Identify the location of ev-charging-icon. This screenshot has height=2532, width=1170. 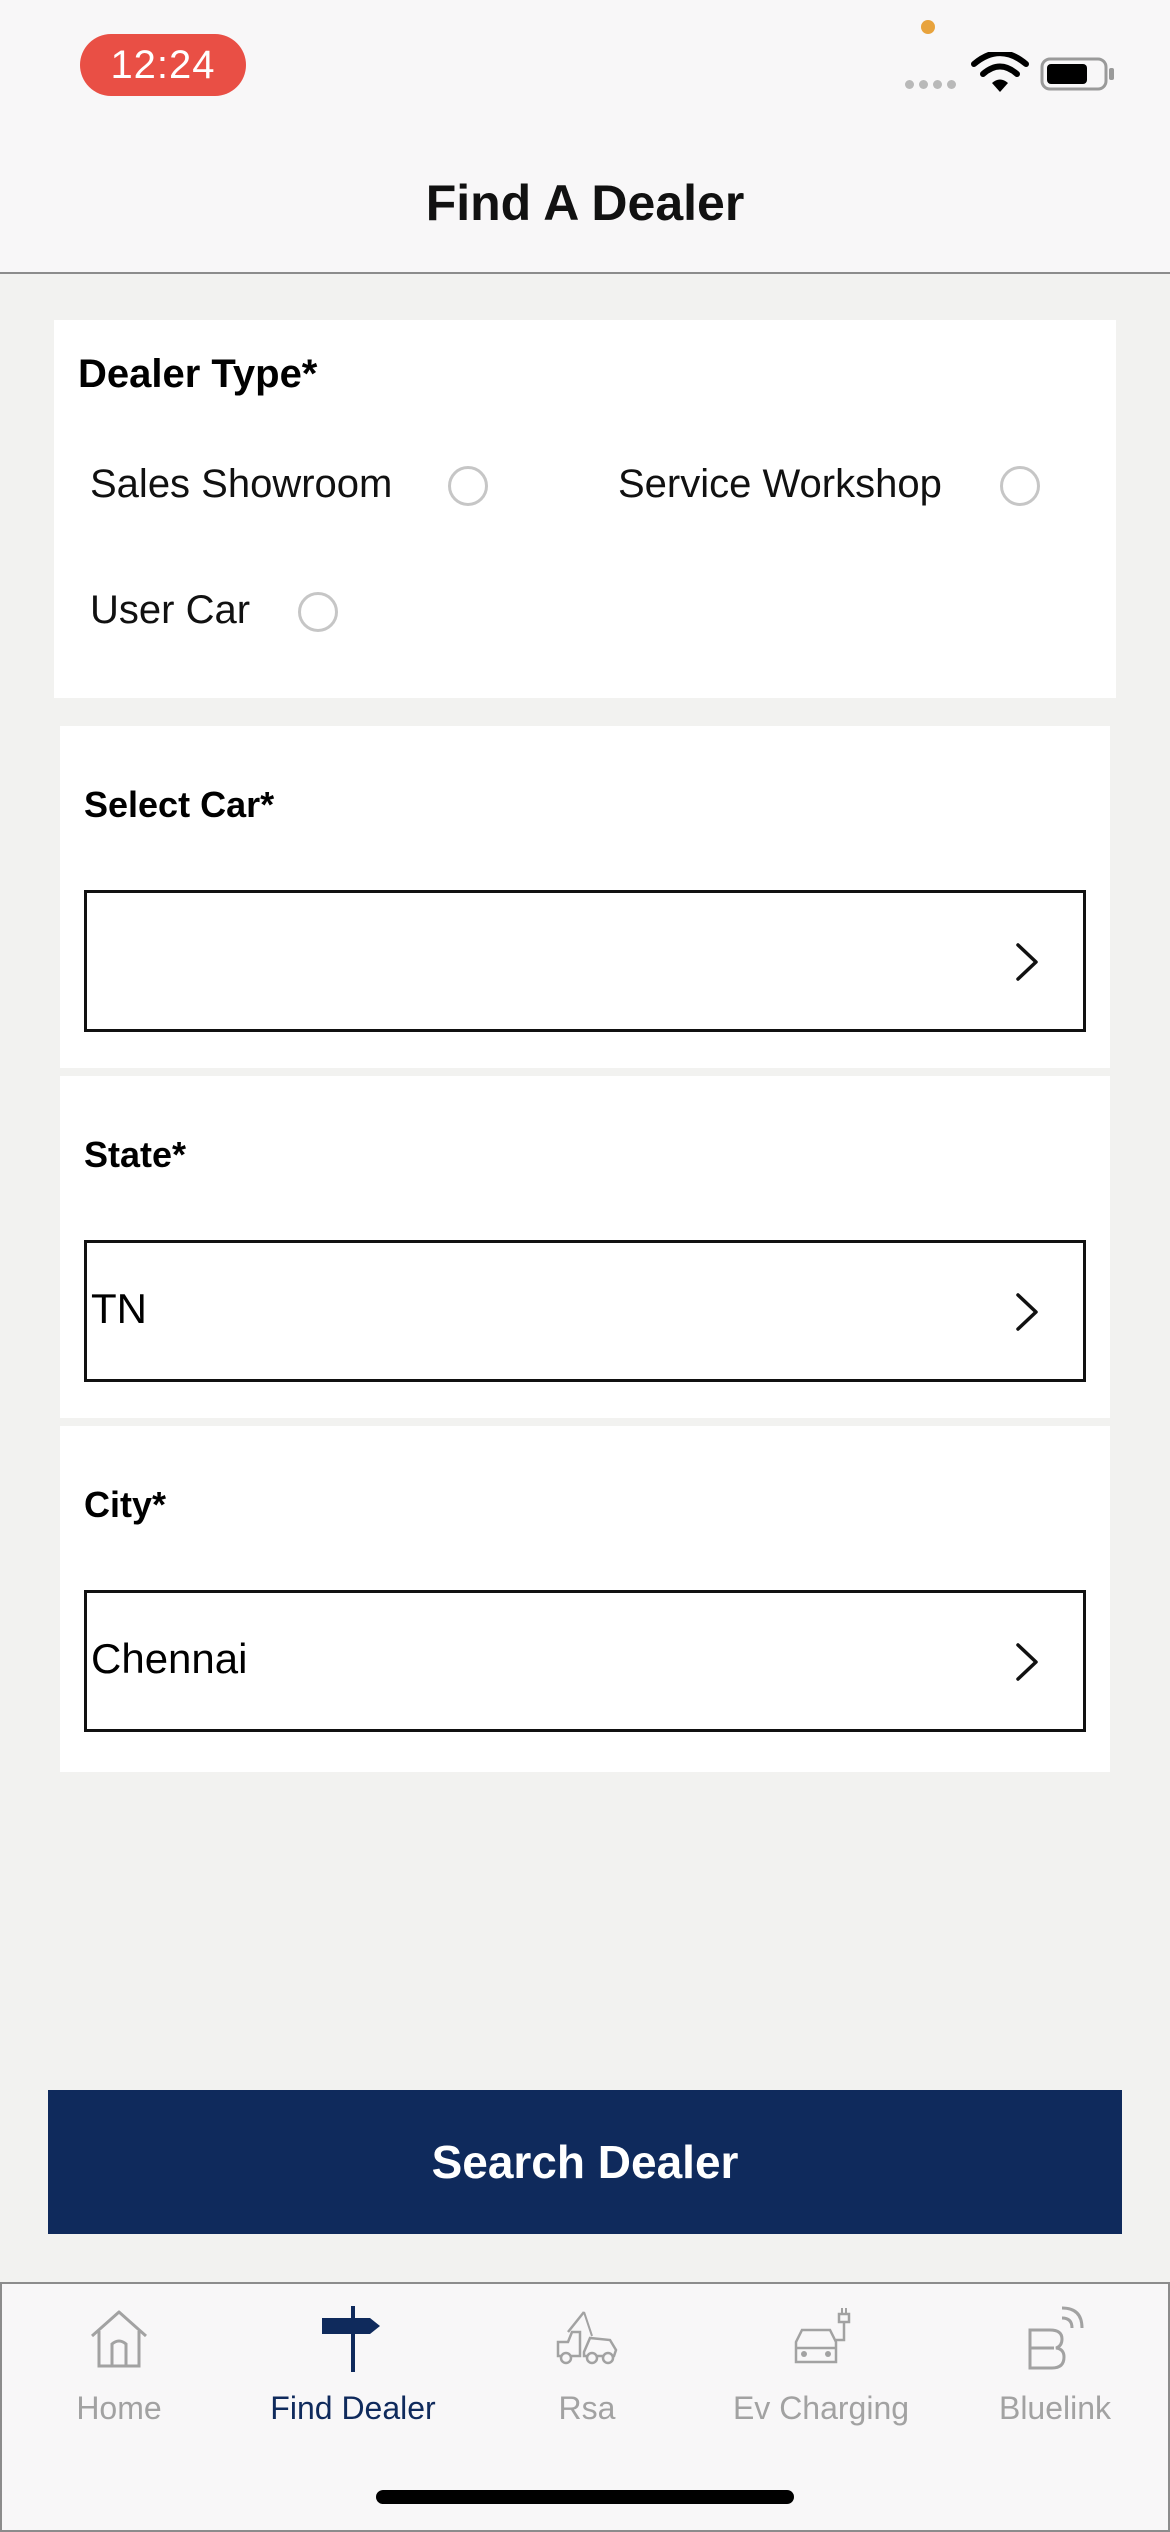
(822, 2336).